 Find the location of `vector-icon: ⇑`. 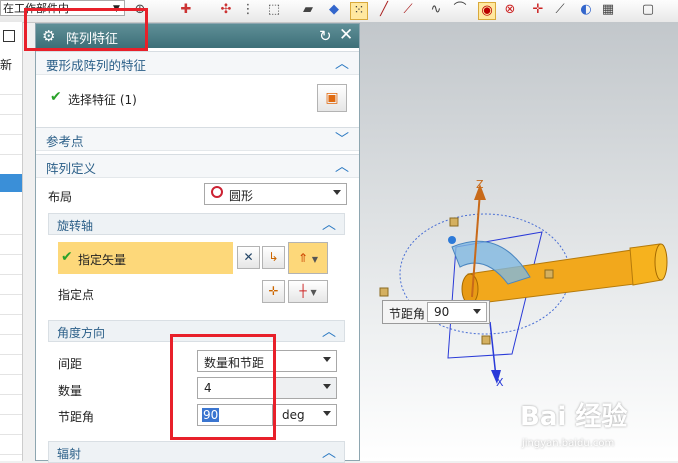

vector-icon: ⇑ is located at coordinates (303, 258).